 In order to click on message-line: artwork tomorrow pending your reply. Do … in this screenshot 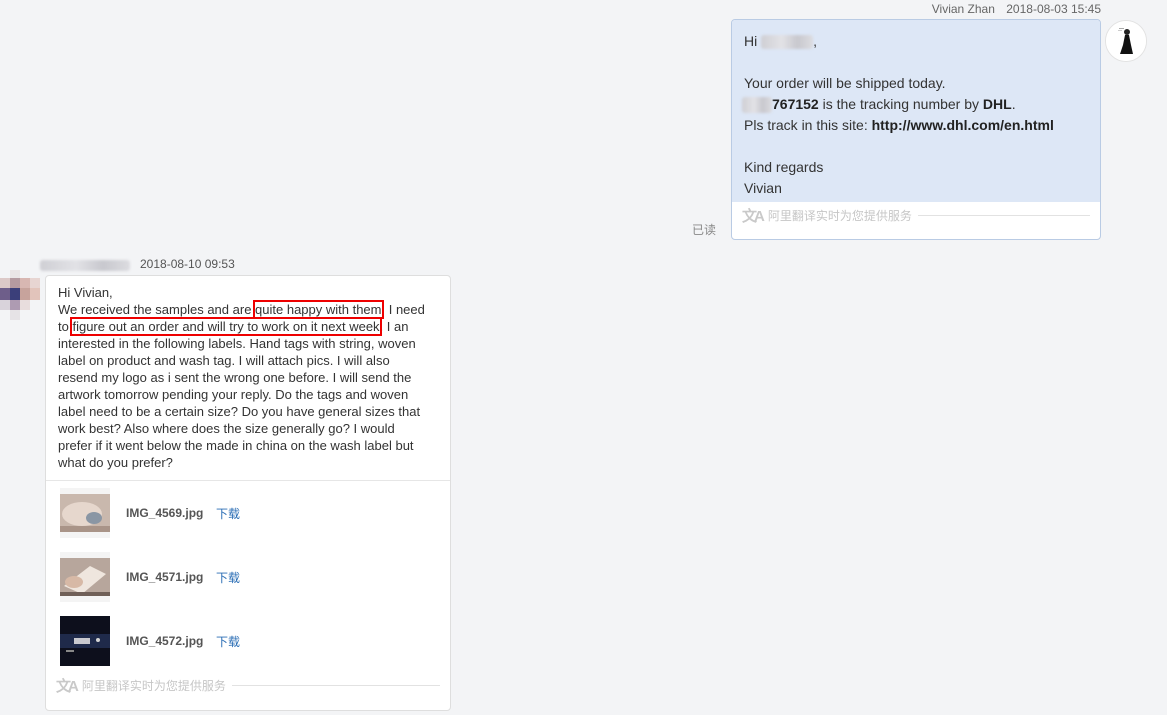, I will do `click(233, 394)`.